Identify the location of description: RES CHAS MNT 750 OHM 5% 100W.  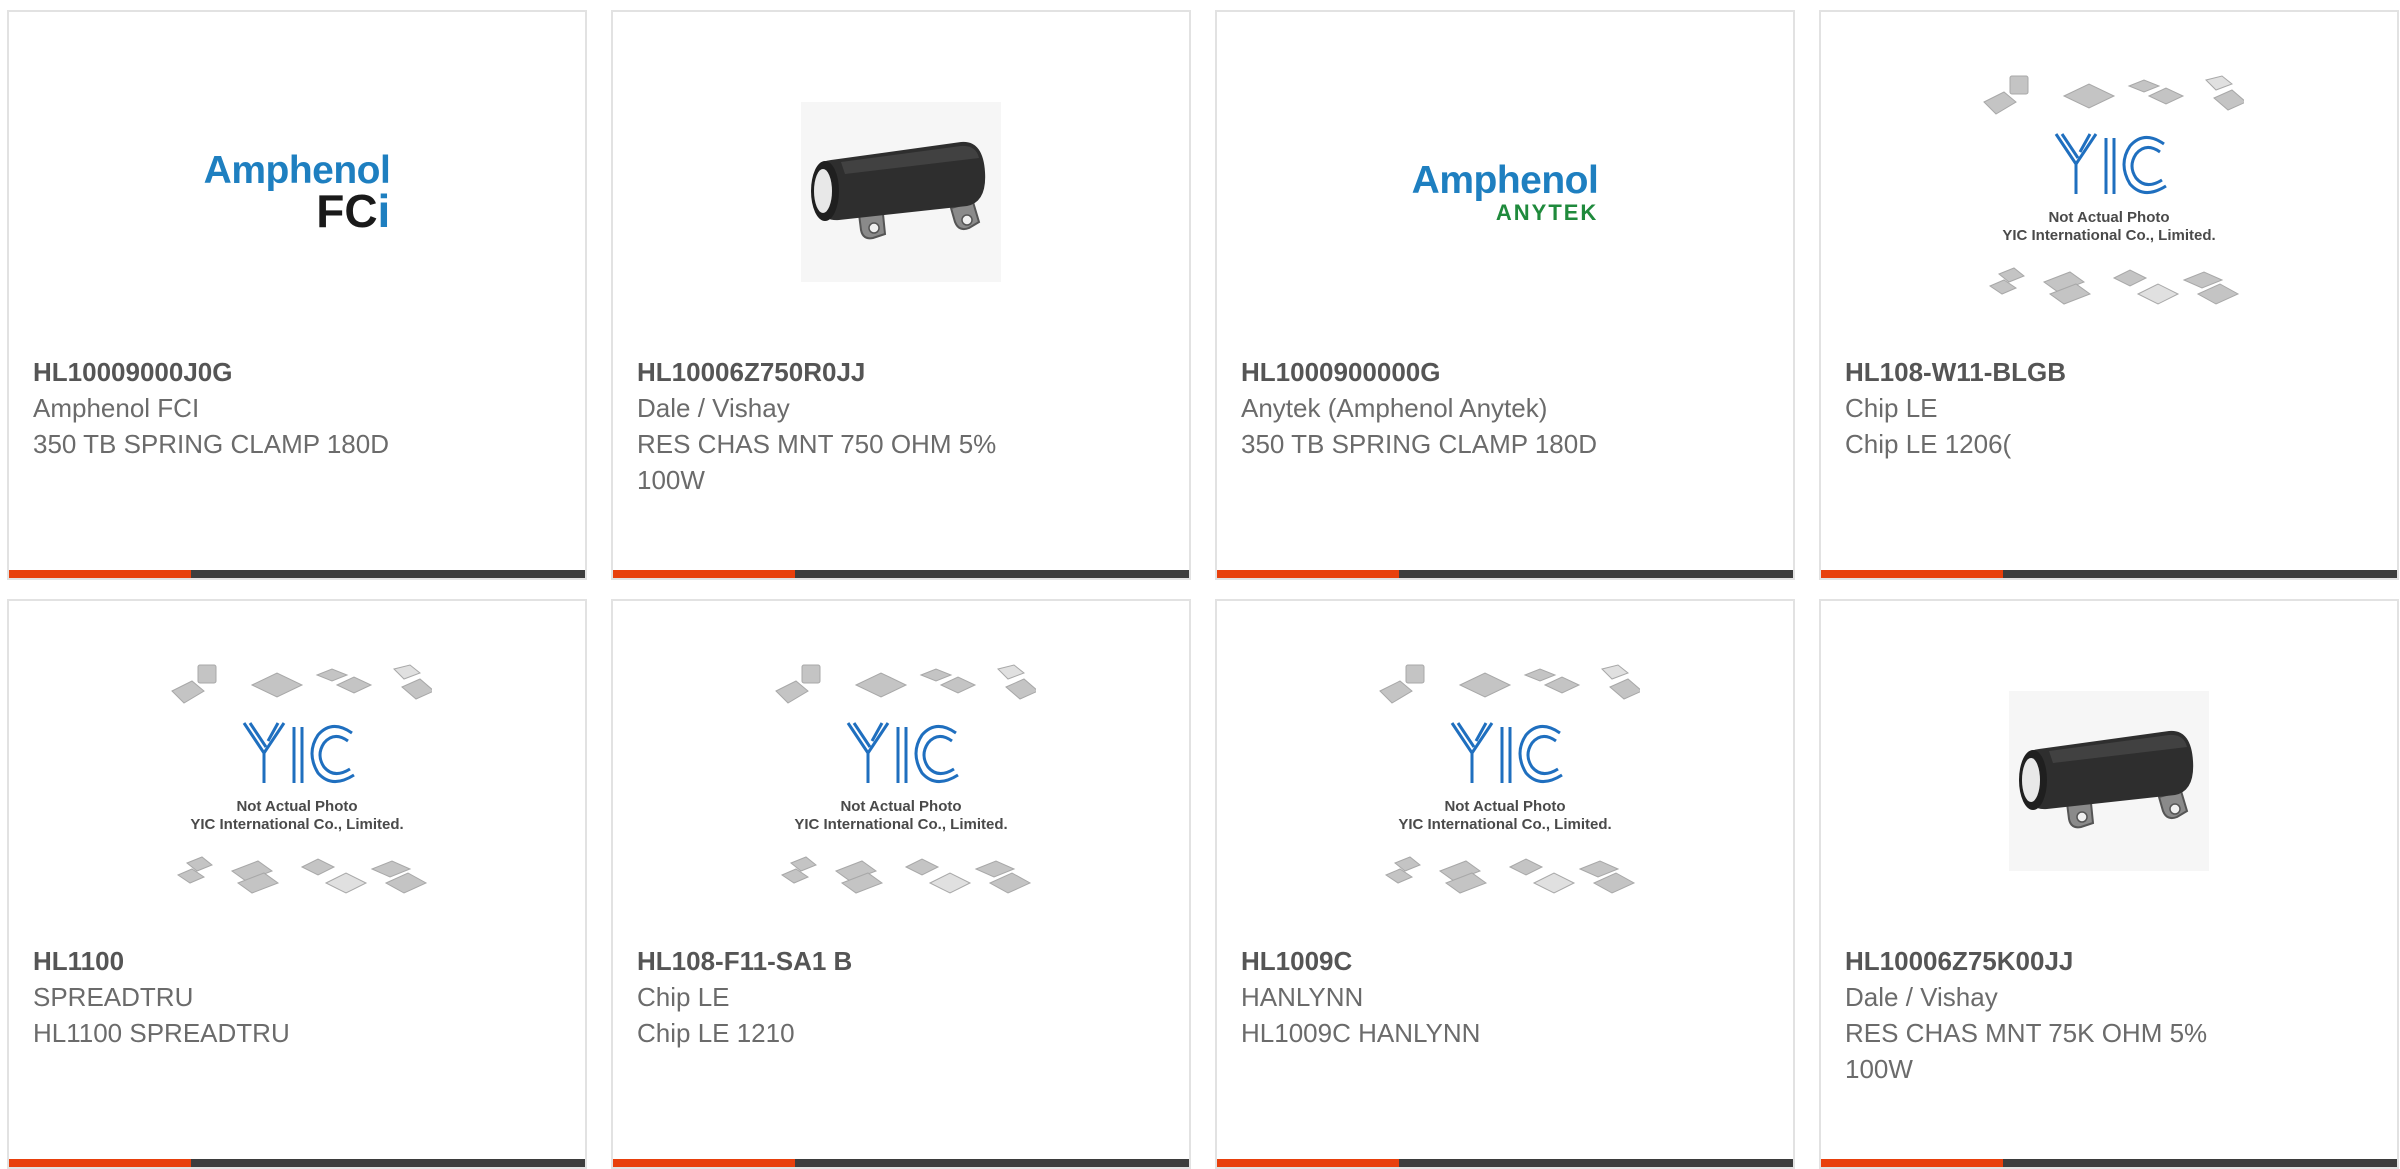
(817, 462).